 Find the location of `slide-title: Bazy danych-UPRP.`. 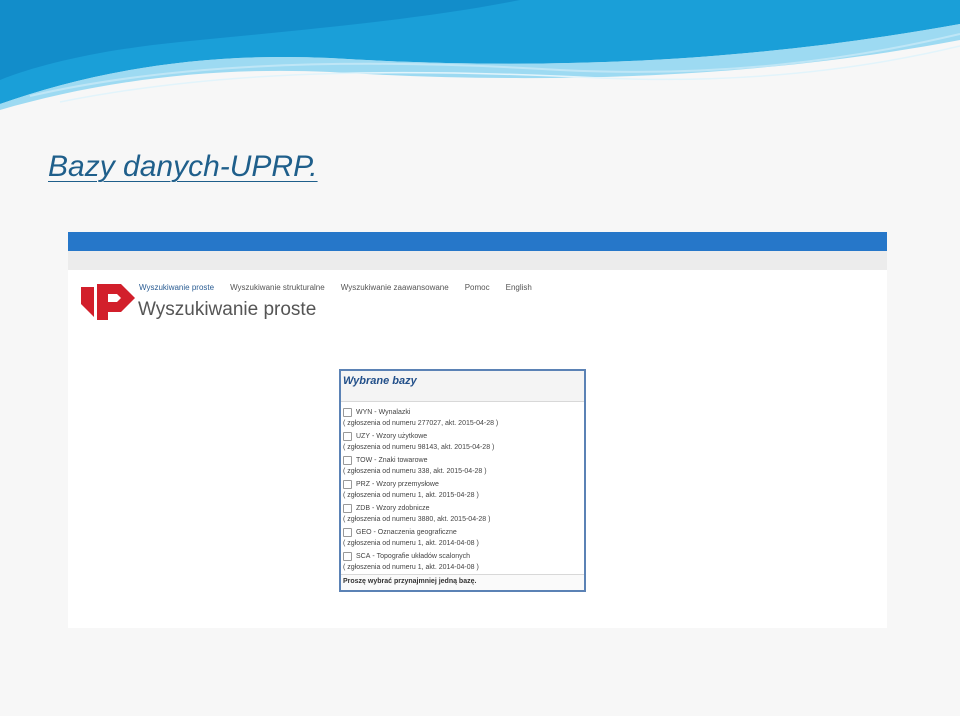

slide-title: Bazy danych-UPRP. is located at coordinates (183, 166).